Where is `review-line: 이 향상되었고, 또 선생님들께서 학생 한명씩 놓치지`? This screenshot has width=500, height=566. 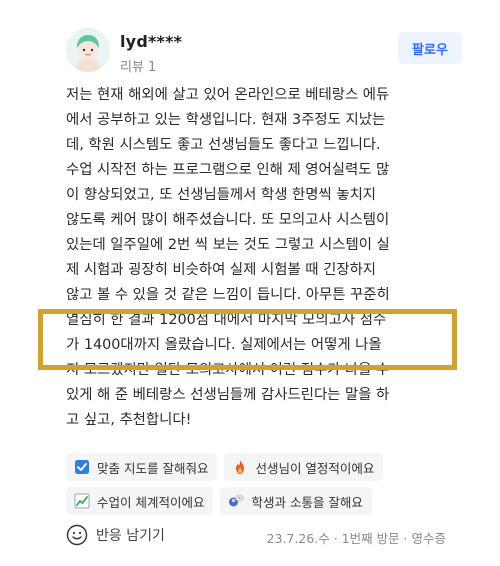
review-line: 이 향상되었고, 또 선생님들께서 학생 한명씩 놓치지 is located at coordinates (221, 195).